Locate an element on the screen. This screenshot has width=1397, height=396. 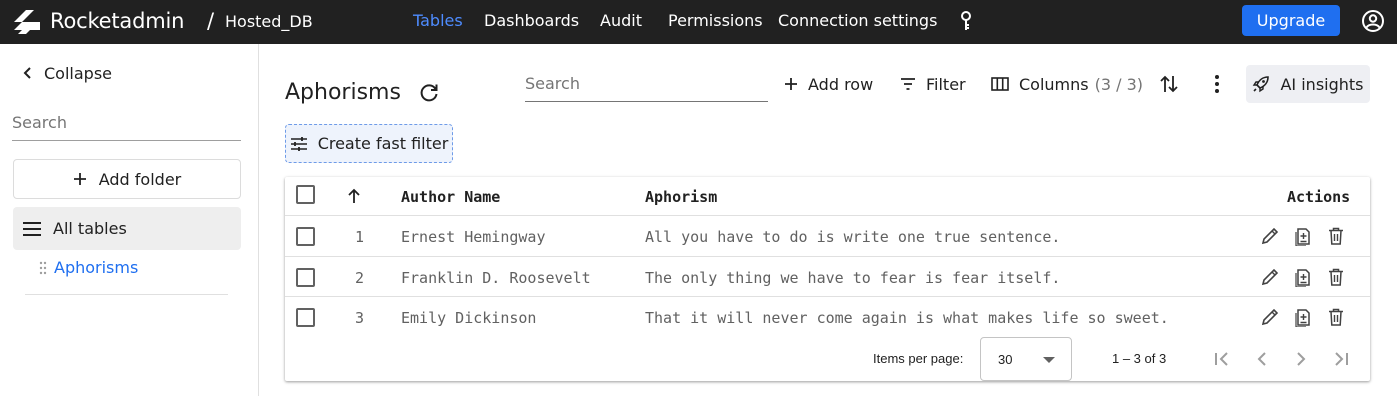
fast-filter-label: Create fast filter is located at coordinates (383, 143).